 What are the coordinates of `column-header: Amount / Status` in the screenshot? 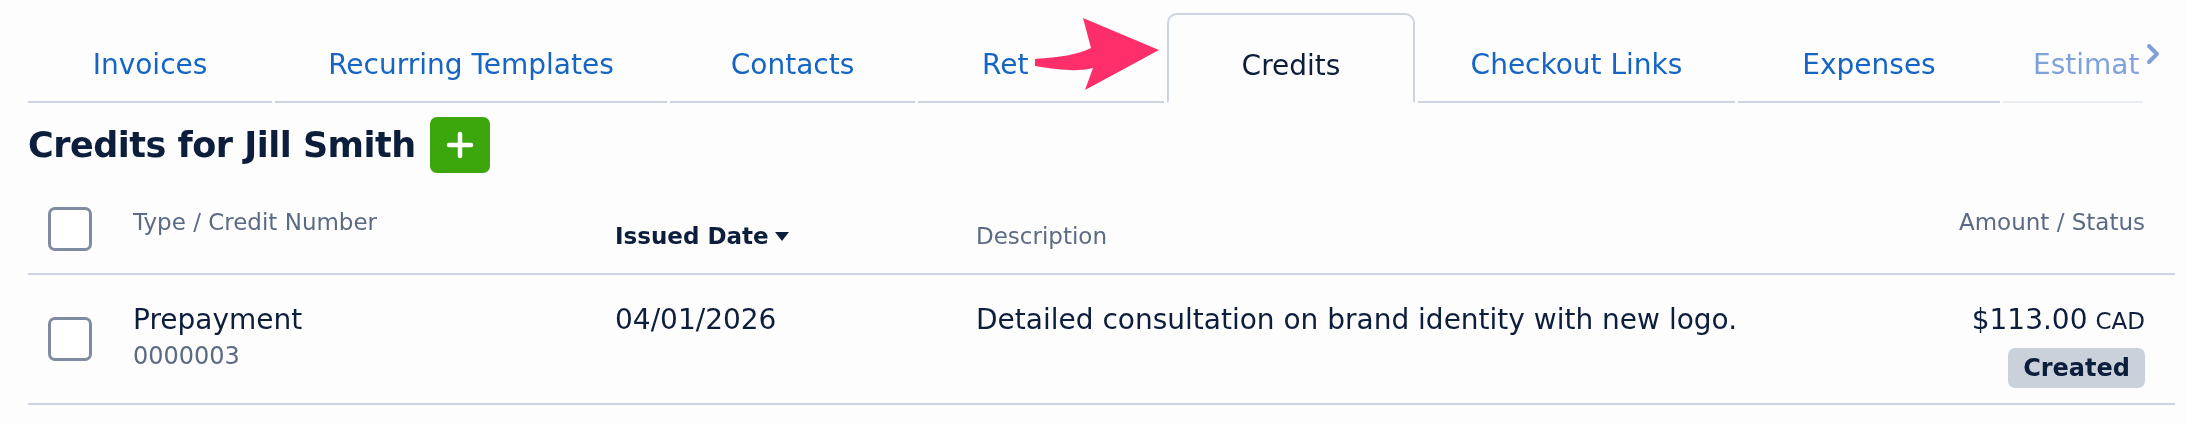 It's located at (2051, 222).